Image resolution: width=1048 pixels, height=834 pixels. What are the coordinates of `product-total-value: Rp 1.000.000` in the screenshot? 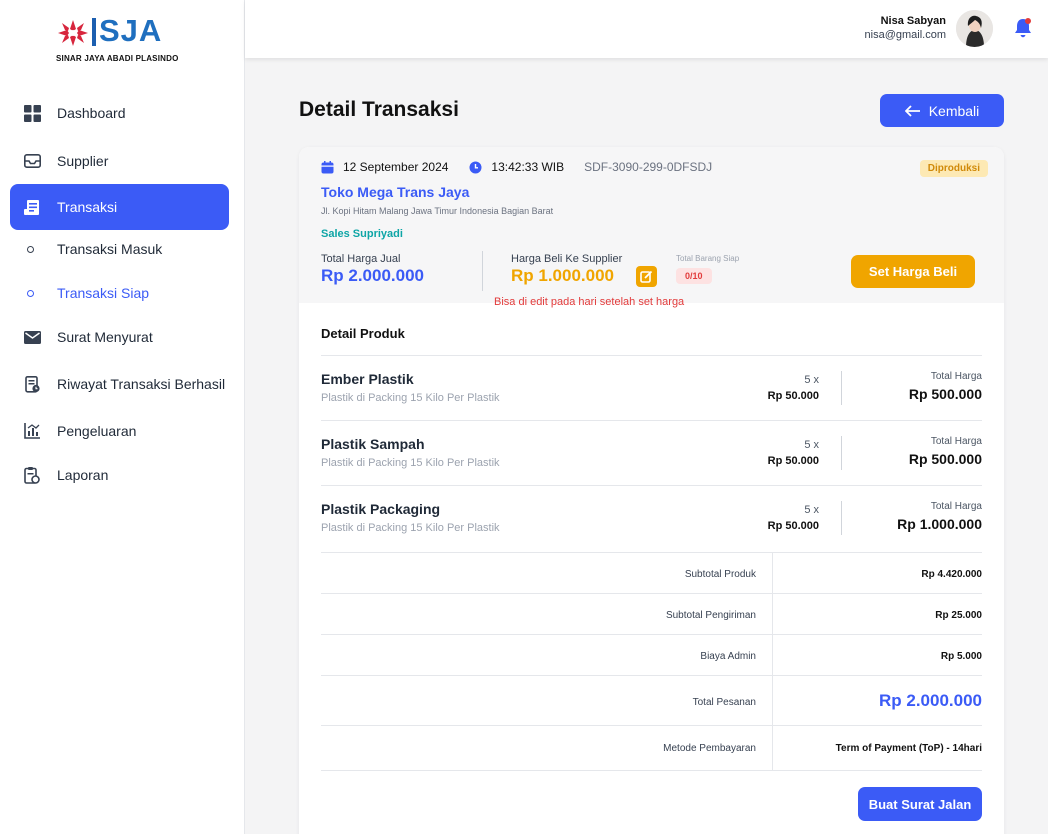 It's located at (939, 524).